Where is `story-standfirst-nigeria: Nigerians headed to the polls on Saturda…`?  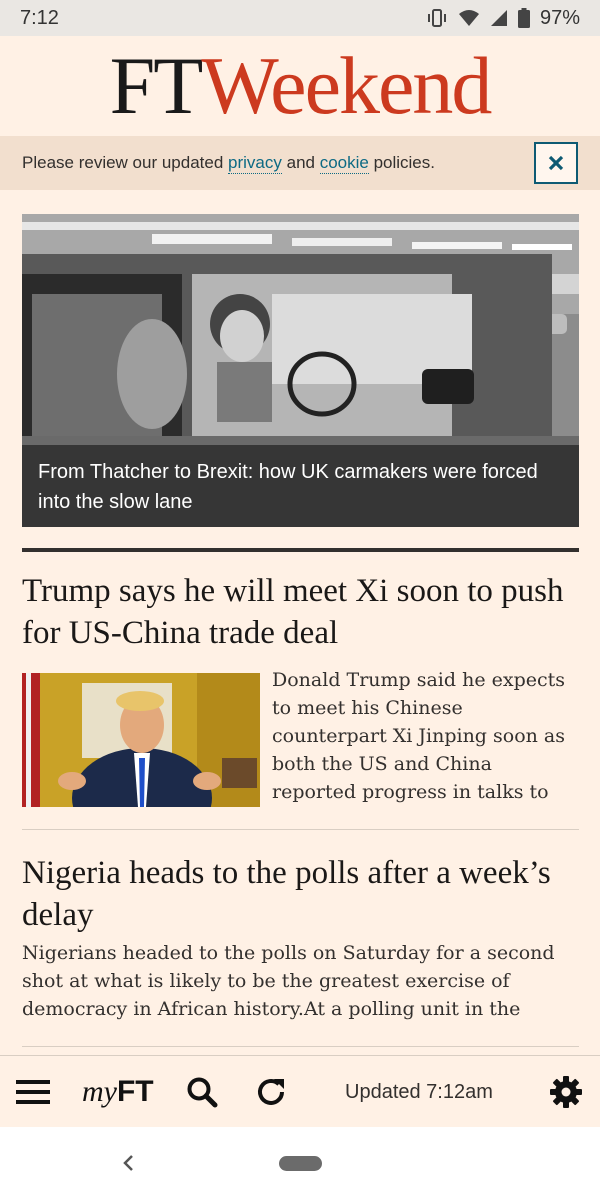
story-standfirst-nigeria: Nigerians headed to the polls on Saturda… is located at coordinates (302, 981).